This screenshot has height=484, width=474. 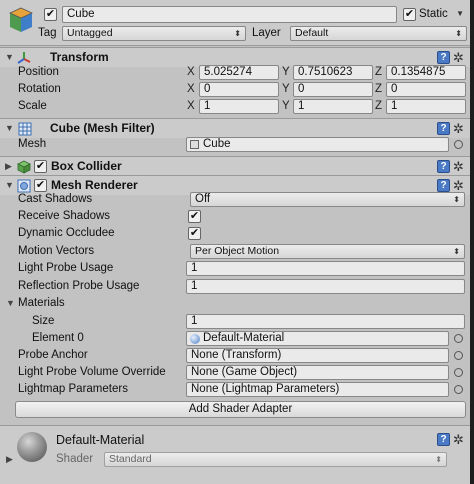 I want to click on static-checkbox: ✔, so click(x=409, y=14).